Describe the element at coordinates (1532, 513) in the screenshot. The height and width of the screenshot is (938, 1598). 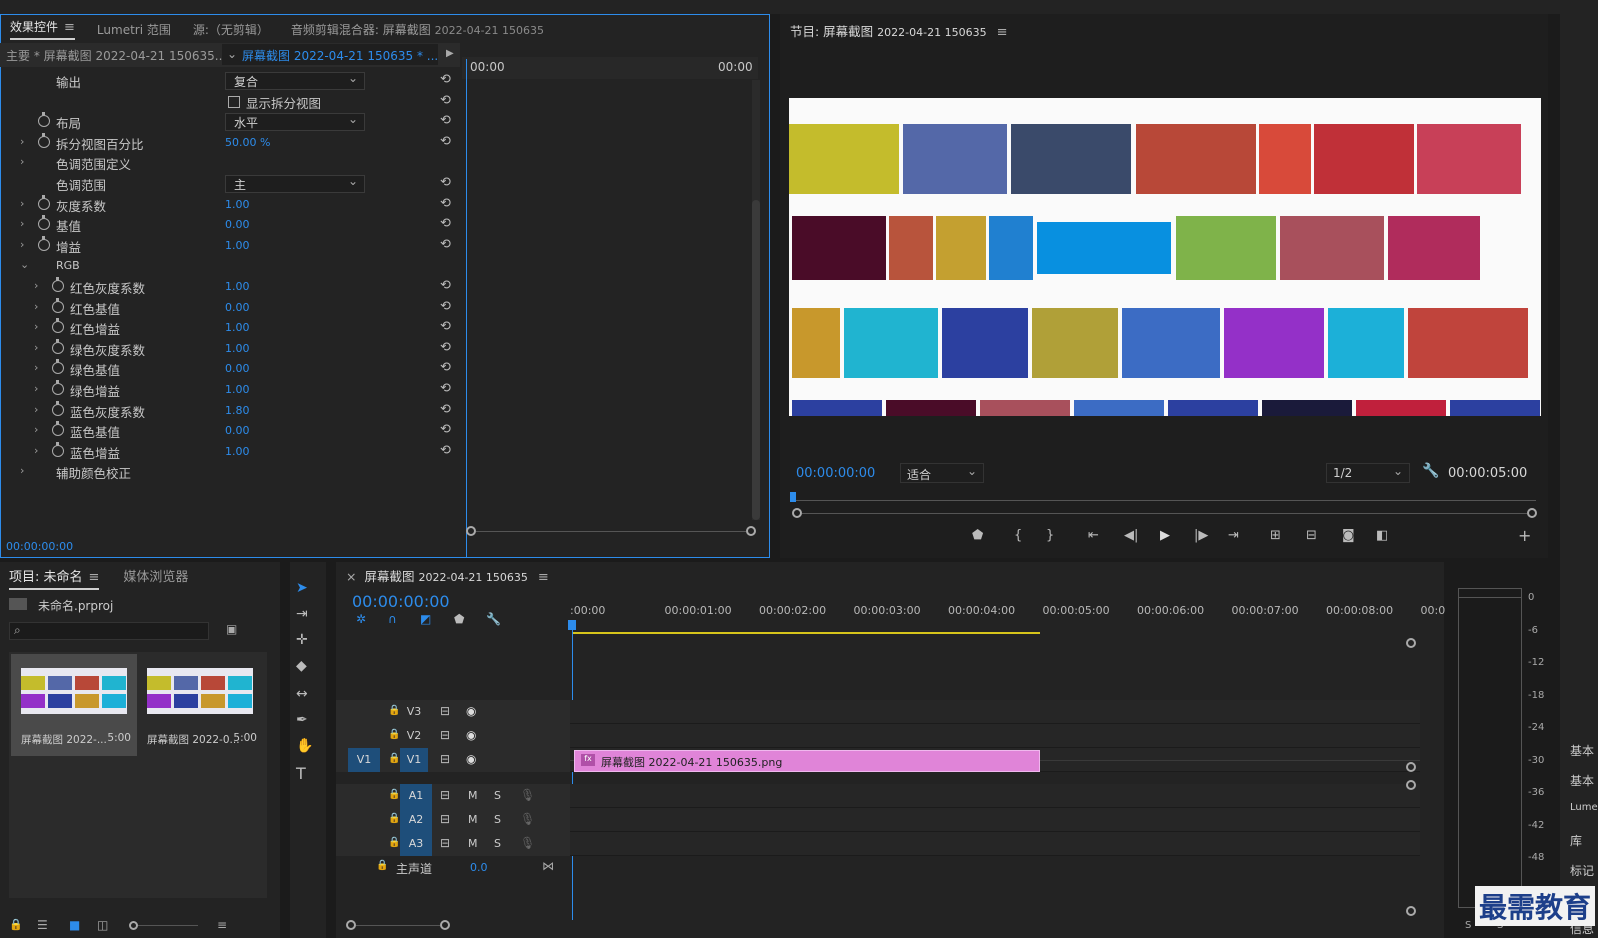
I see `pm-scroll-right` at that location.